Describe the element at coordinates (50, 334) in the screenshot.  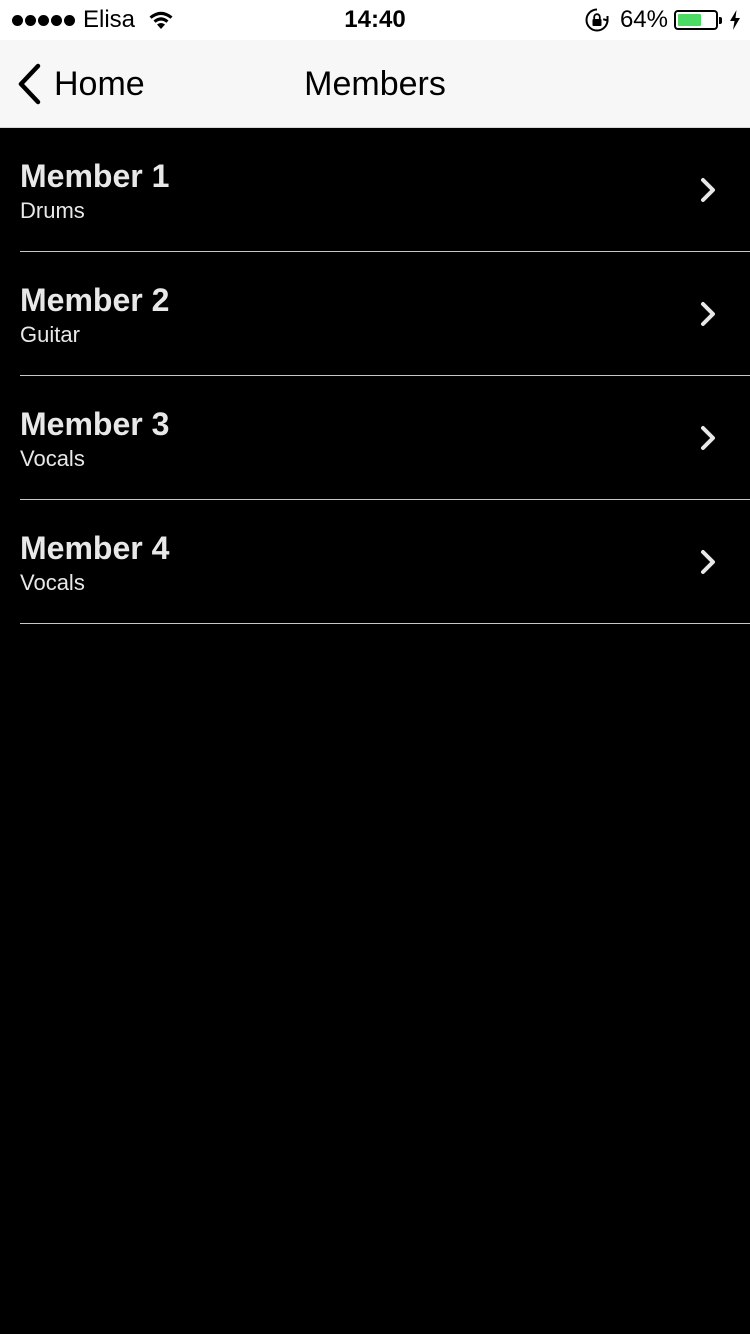
I see `member-role: Guitar` at that location.